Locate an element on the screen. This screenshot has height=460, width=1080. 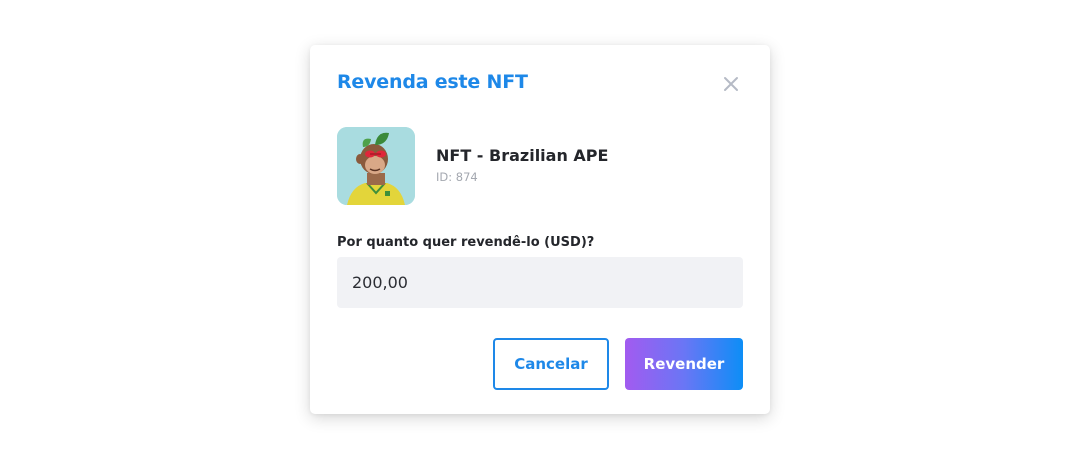
cancel-button: Cancelar is located at coordinates (551, 364).